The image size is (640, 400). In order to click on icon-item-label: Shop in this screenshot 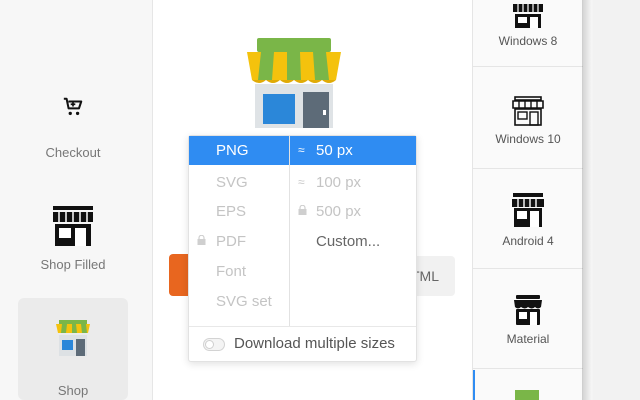, I will do `click(73, 390)`.